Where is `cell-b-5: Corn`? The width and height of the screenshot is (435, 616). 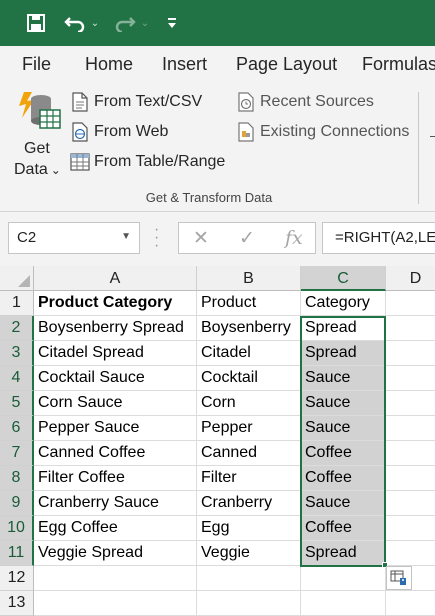
cell-b-5: Corn is located at coordinates (249, 403).